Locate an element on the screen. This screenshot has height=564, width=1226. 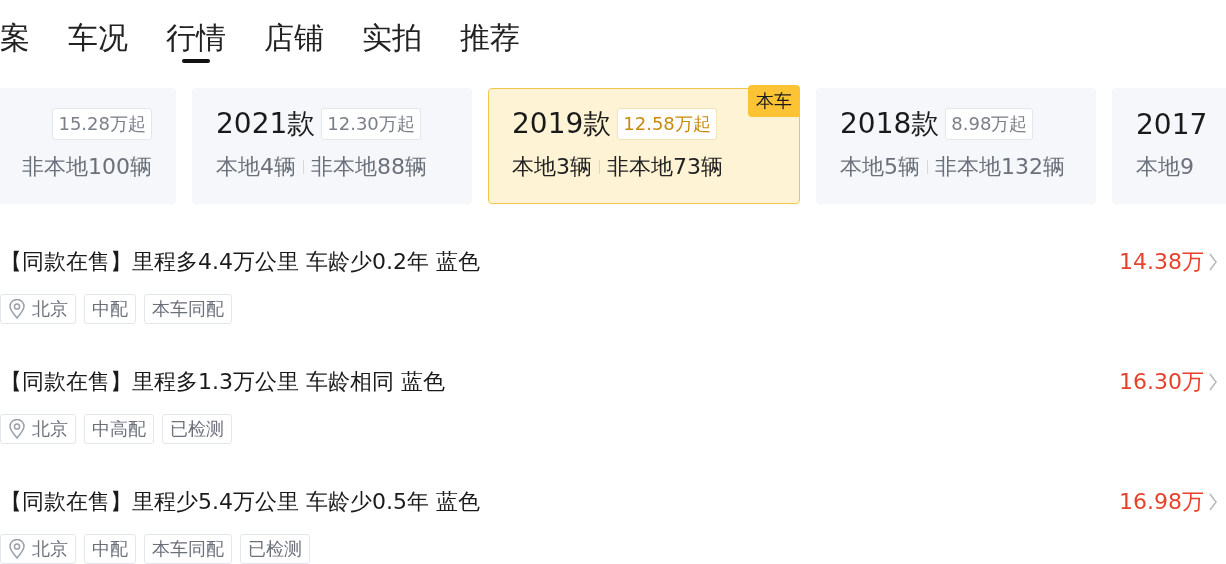
price-tag: 8.98万起 is located at coordinates (989, 124).